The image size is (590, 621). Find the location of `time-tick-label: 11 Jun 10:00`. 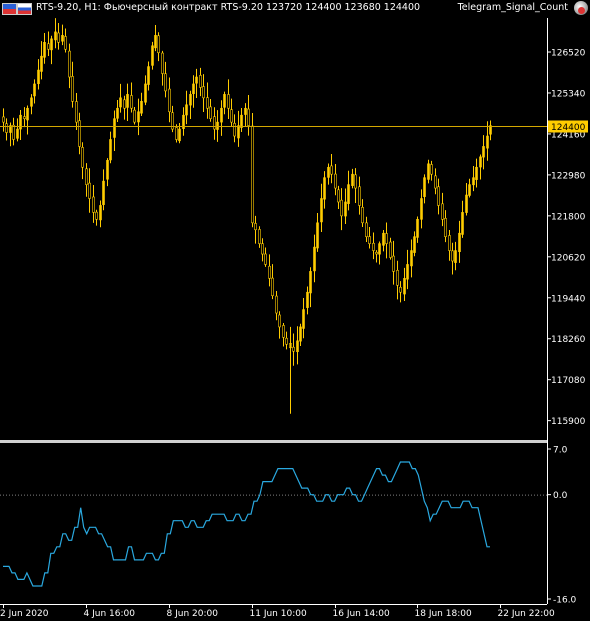

time-tick-label: 11 Jun 10:00 is located at coordinates (278, 614).